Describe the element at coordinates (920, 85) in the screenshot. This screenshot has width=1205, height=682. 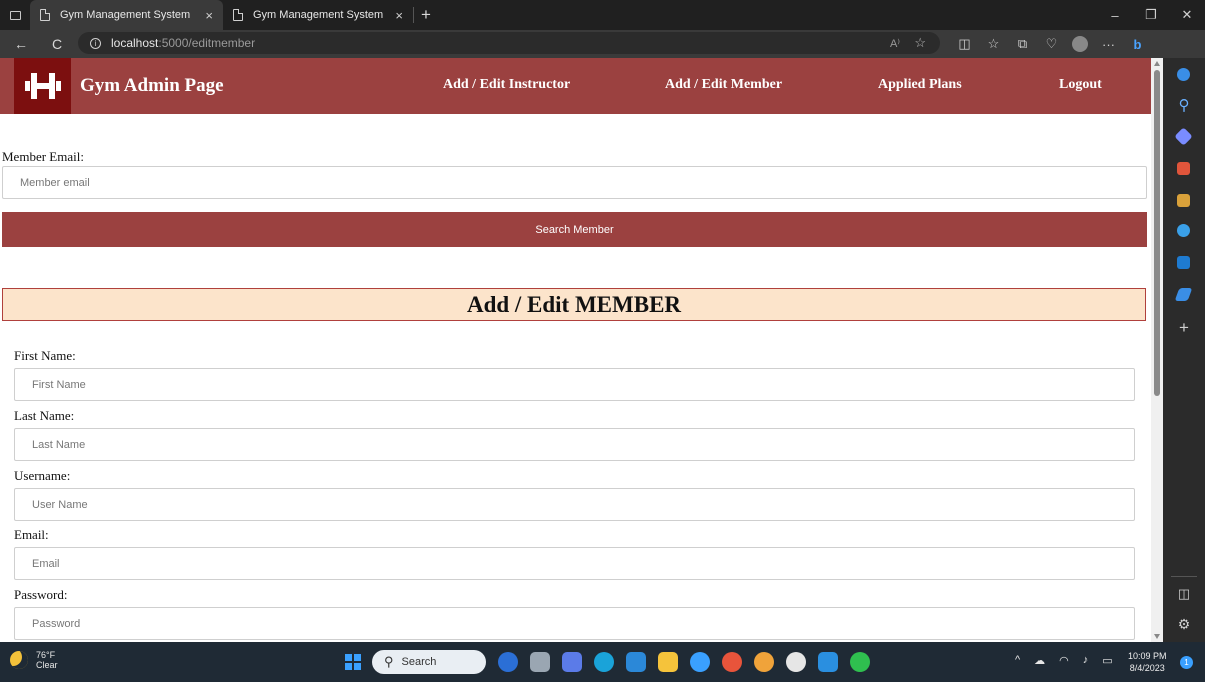
I see `nav-link-applied-plans: Applied Plans` at that location.